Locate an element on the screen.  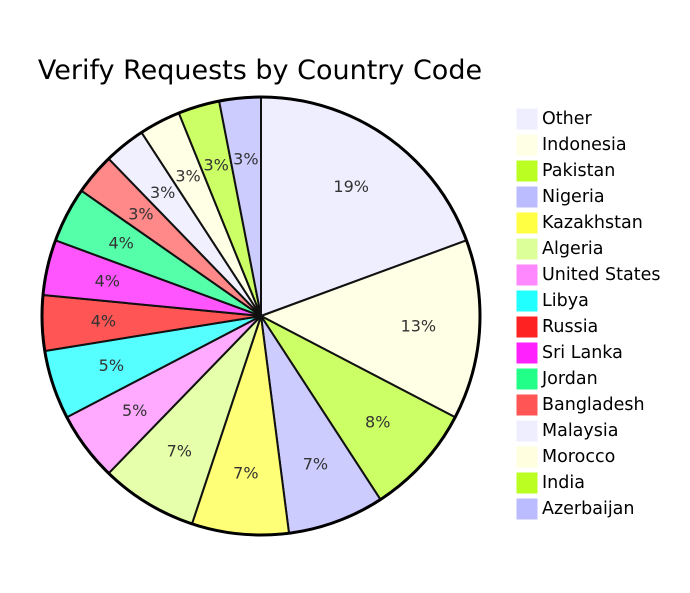
legend-item-sri-lanka: Sri Lanka is located at coordinates (569, 353).